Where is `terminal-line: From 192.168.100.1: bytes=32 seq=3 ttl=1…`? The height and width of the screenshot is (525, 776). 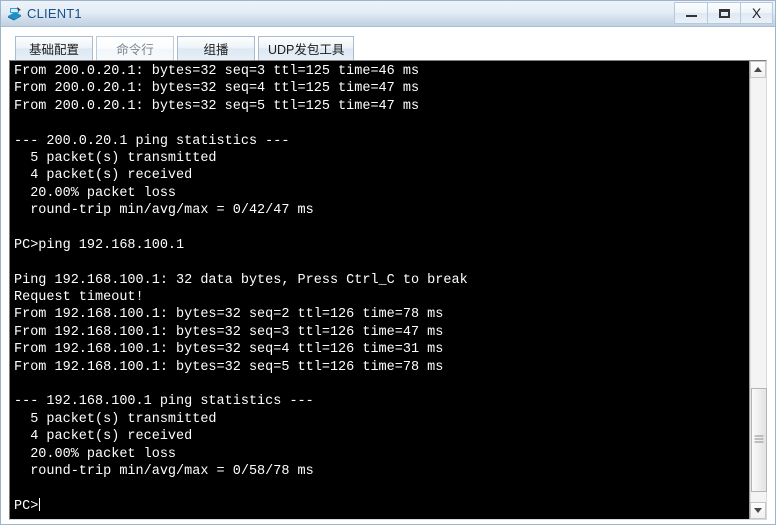 terminal-line: From 192.168.100.1: bytes=32 seq=3 ttl=1… is located at coordinates (229, 332).